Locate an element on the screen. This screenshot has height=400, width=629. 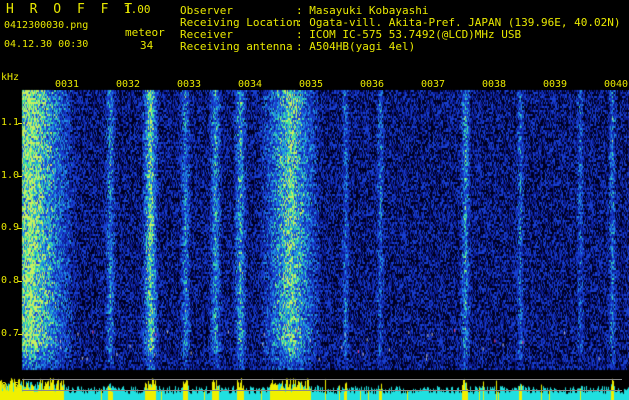
antenna-value: : A504HB(yagi 4el) is located at coordinates (356, 46).